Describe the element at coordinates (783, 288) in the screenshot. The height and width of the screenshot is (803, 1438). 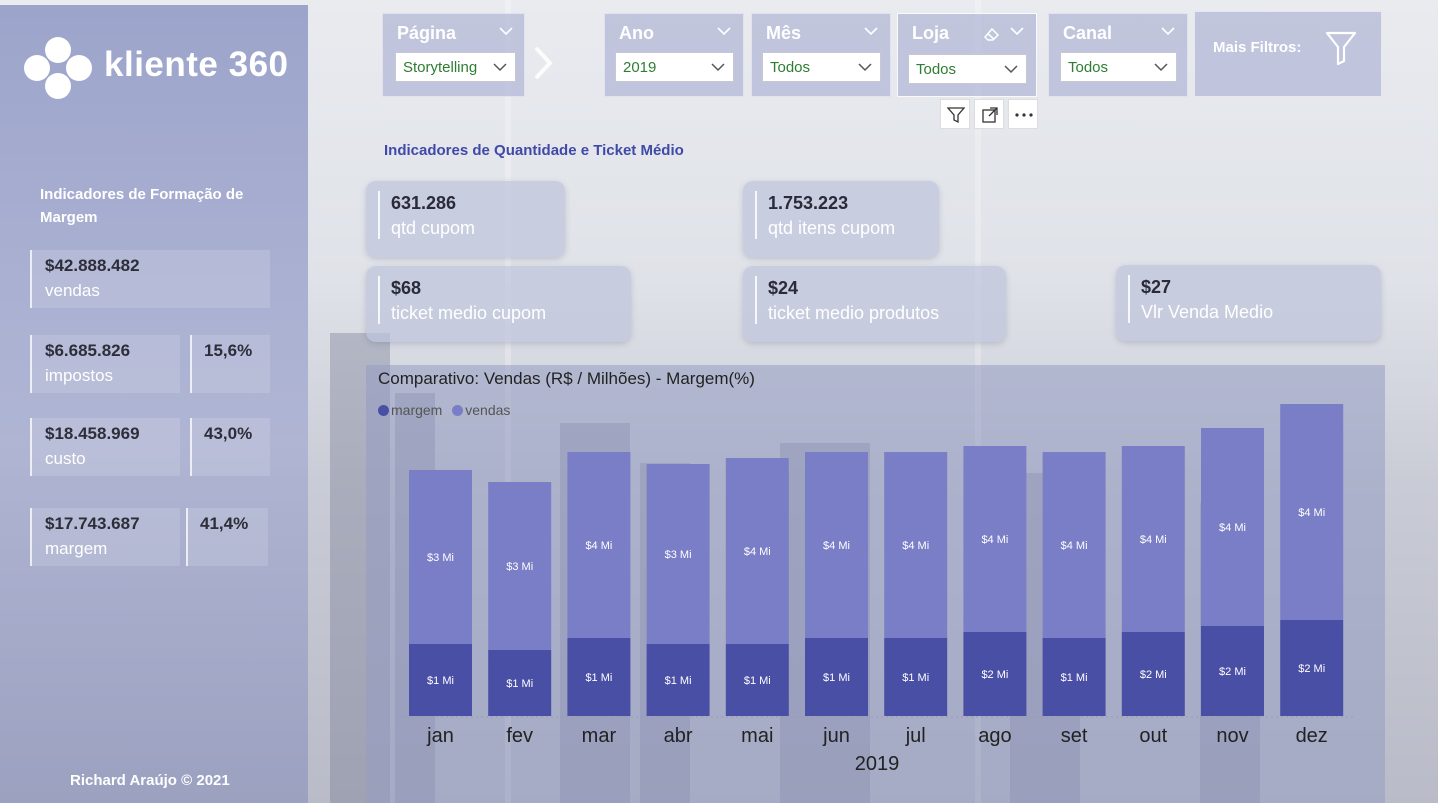
I see `kpi-value: $24` at that location.